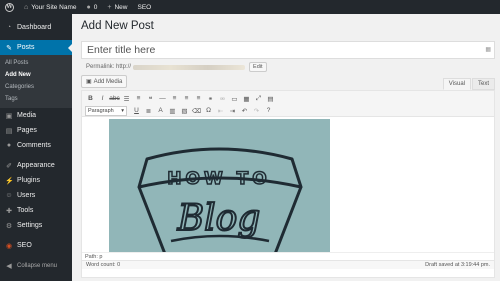 The width and height of the screenshot is (500, 281). Describe the element at coordinates (172, 110) in the screenshot. I see `paste-text-icon: ▥` at that location.